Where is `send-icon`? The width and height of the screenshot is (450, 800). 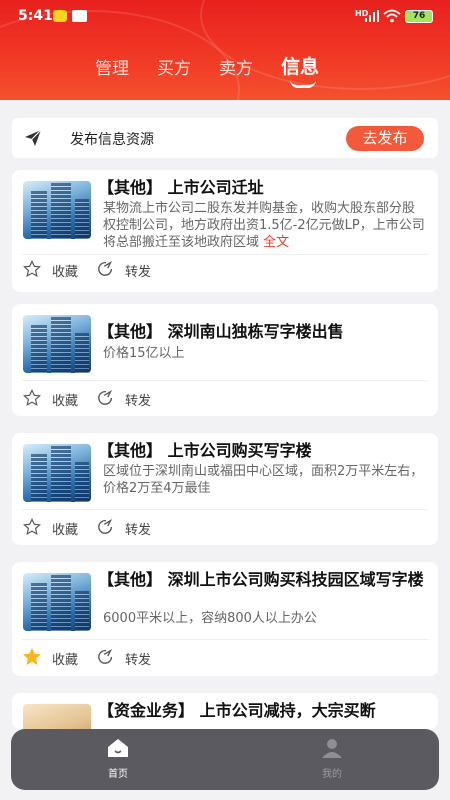 send-icon is located at coordinates (33, 137).